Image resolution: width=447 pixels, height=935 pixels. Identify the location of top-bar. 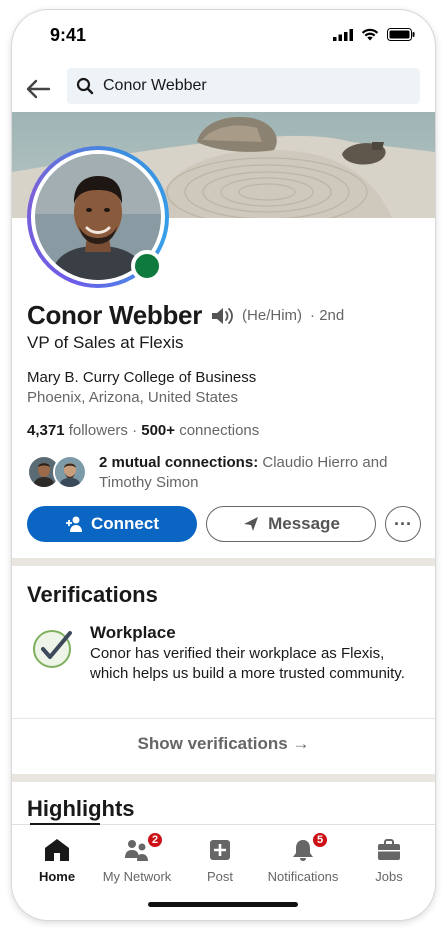
(223, 90).